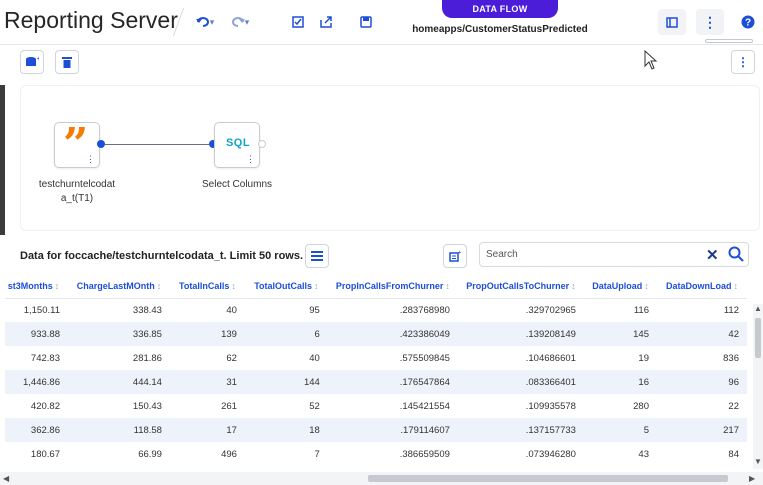 This screenshot has width=763, height=485. What do you see at coordinates (550, 358) in the screenshot?
I see `table-cell: .104686601` at bounding box center [550, 358].